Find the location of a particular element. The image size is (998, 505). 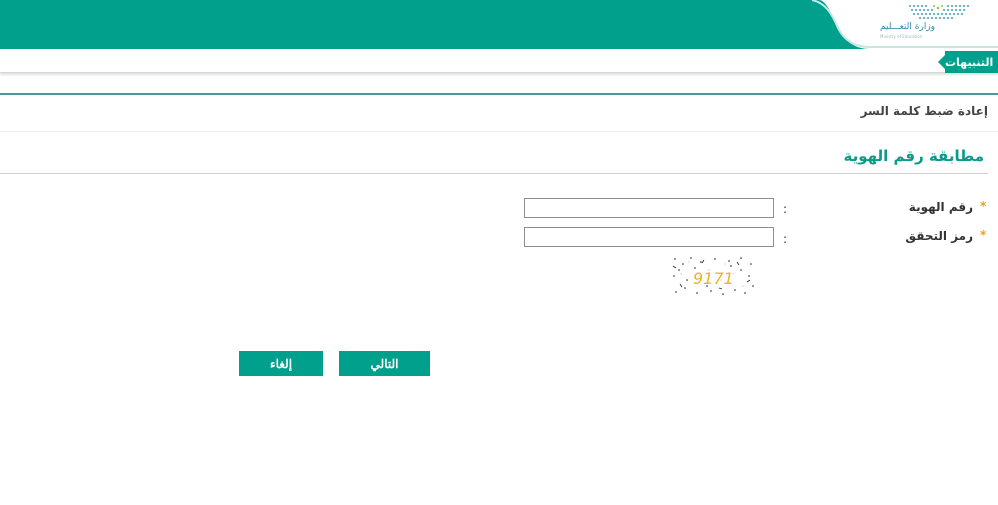

header-band: وزارة التعـــليم Ministry of Education is located at coordinates (499, 24).